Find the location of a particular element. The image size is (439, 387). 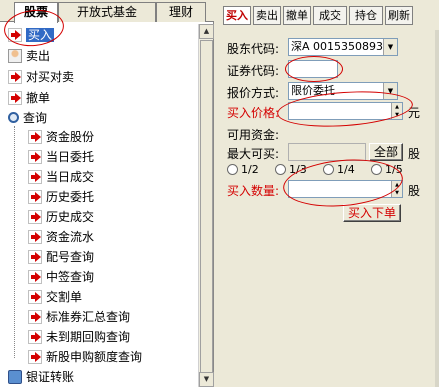

ratio-label: 1/3 is located at coordinates (298, 169).